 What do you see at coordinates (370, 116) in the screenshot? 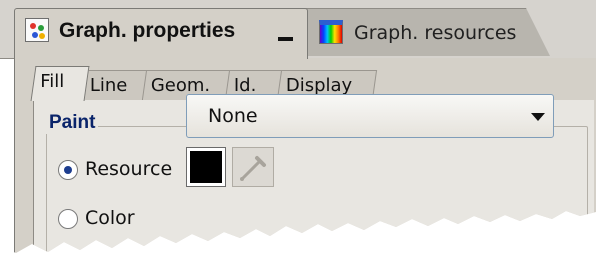
I see `resource-select: None` at bounding box center [370, 116].